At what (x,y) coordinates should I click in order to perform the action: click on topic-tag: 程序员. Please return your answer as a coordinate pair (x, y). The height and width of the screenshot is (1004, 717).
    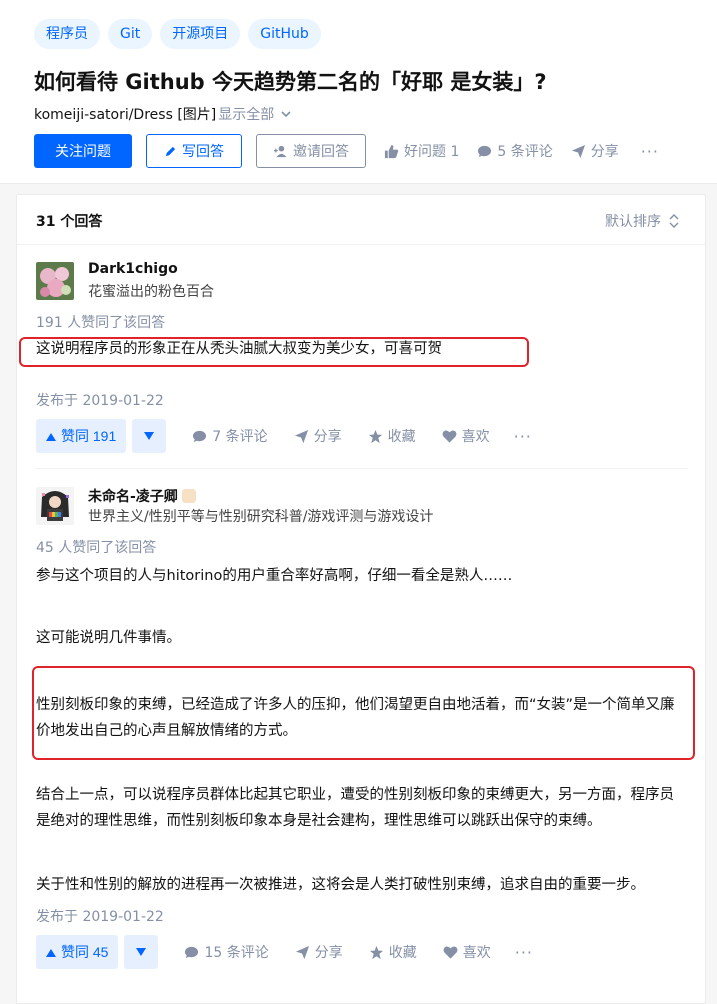
    Looking at the image, I should click on (67, 34).